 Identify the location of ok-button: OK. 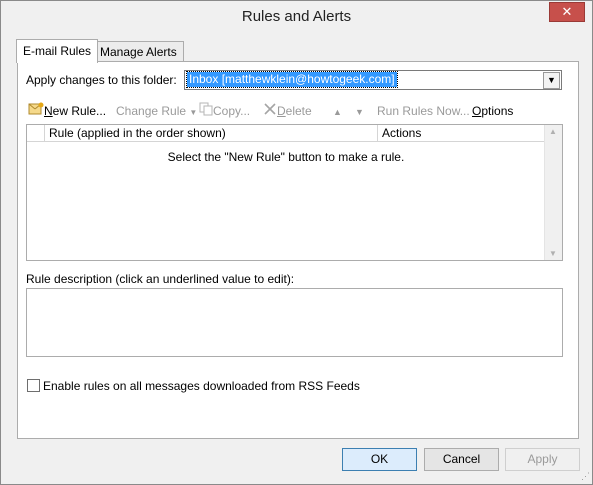
(379, 459).